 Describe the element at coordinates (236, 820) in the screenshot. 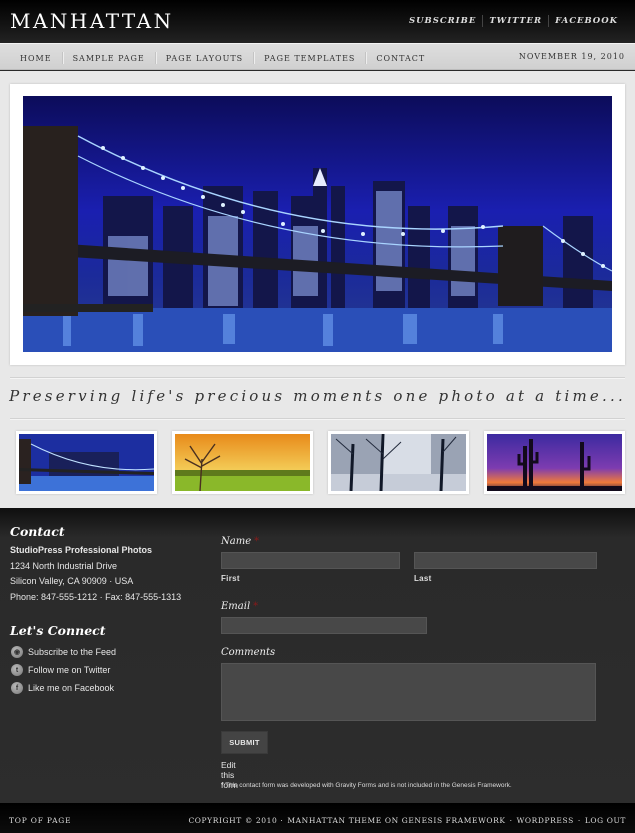

I see `copyright-text: COPYRIGHT © 2010 ·` at that location.